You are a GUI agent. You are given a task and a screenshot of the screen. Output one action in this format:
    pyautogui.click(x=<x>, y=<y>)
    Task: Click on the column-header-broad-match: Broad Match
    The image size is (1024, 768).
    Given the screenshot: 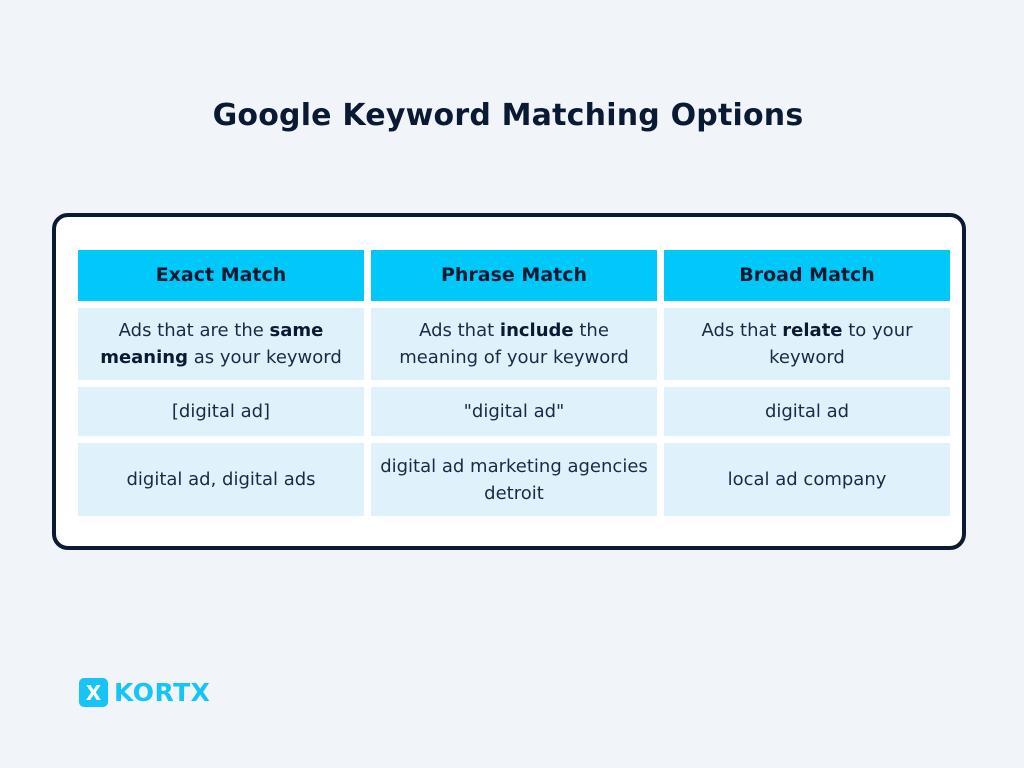 What is the action you would take?
    pyautogui.click(x=807, y=275)
    